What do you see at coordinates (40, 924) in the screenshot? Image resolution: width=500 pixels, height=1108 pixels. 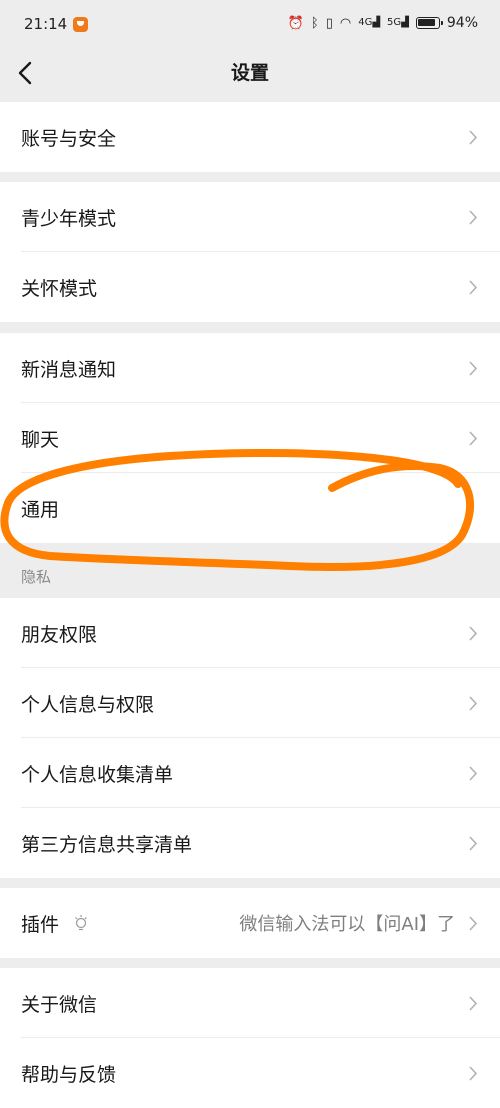 I see `settings-item-label: 插件` at bounding box center [40, 924].